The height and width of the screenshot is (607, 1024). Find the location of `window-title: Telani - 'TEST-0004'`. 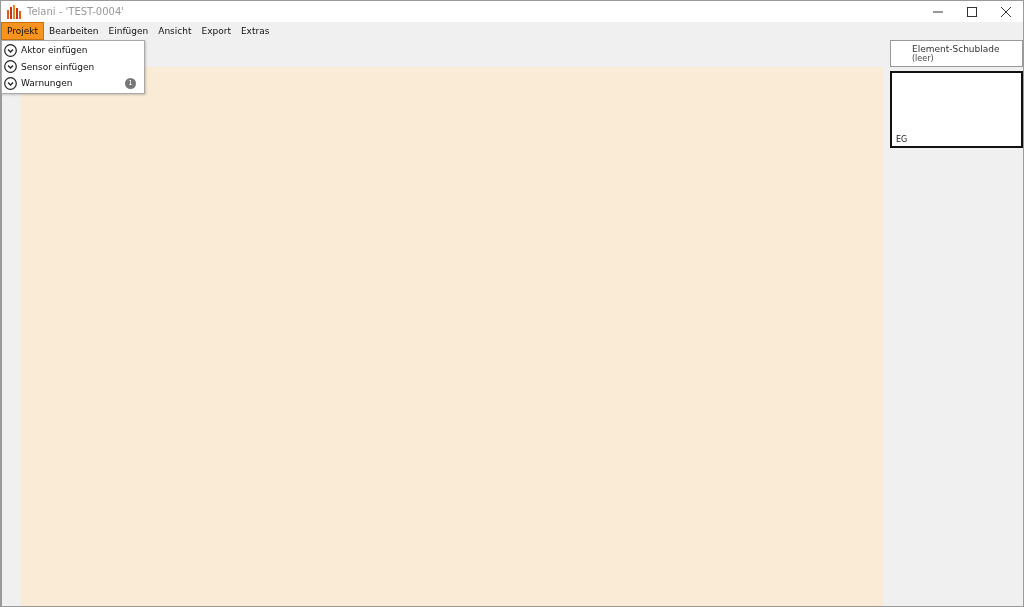

window-title: Telani - 'TEST-0004' is located at coordinates (76, 11).